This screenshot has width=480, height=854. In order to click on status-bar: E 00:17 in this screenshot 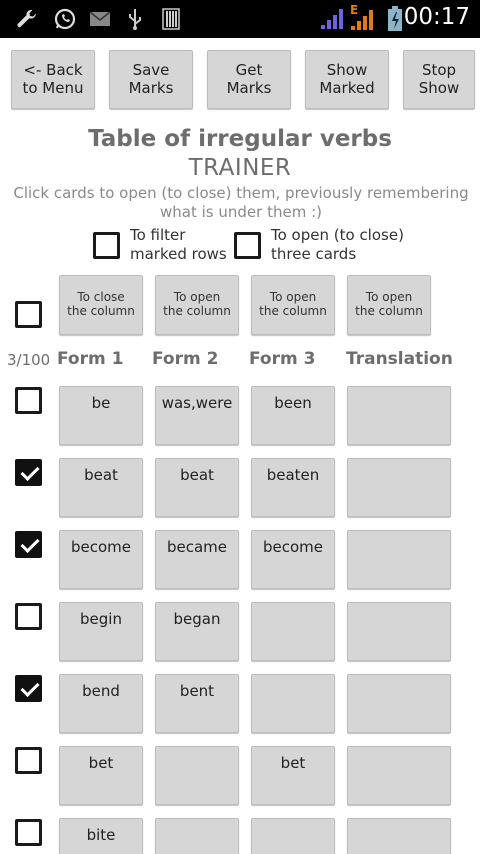, I will do `click(240, 19)`.